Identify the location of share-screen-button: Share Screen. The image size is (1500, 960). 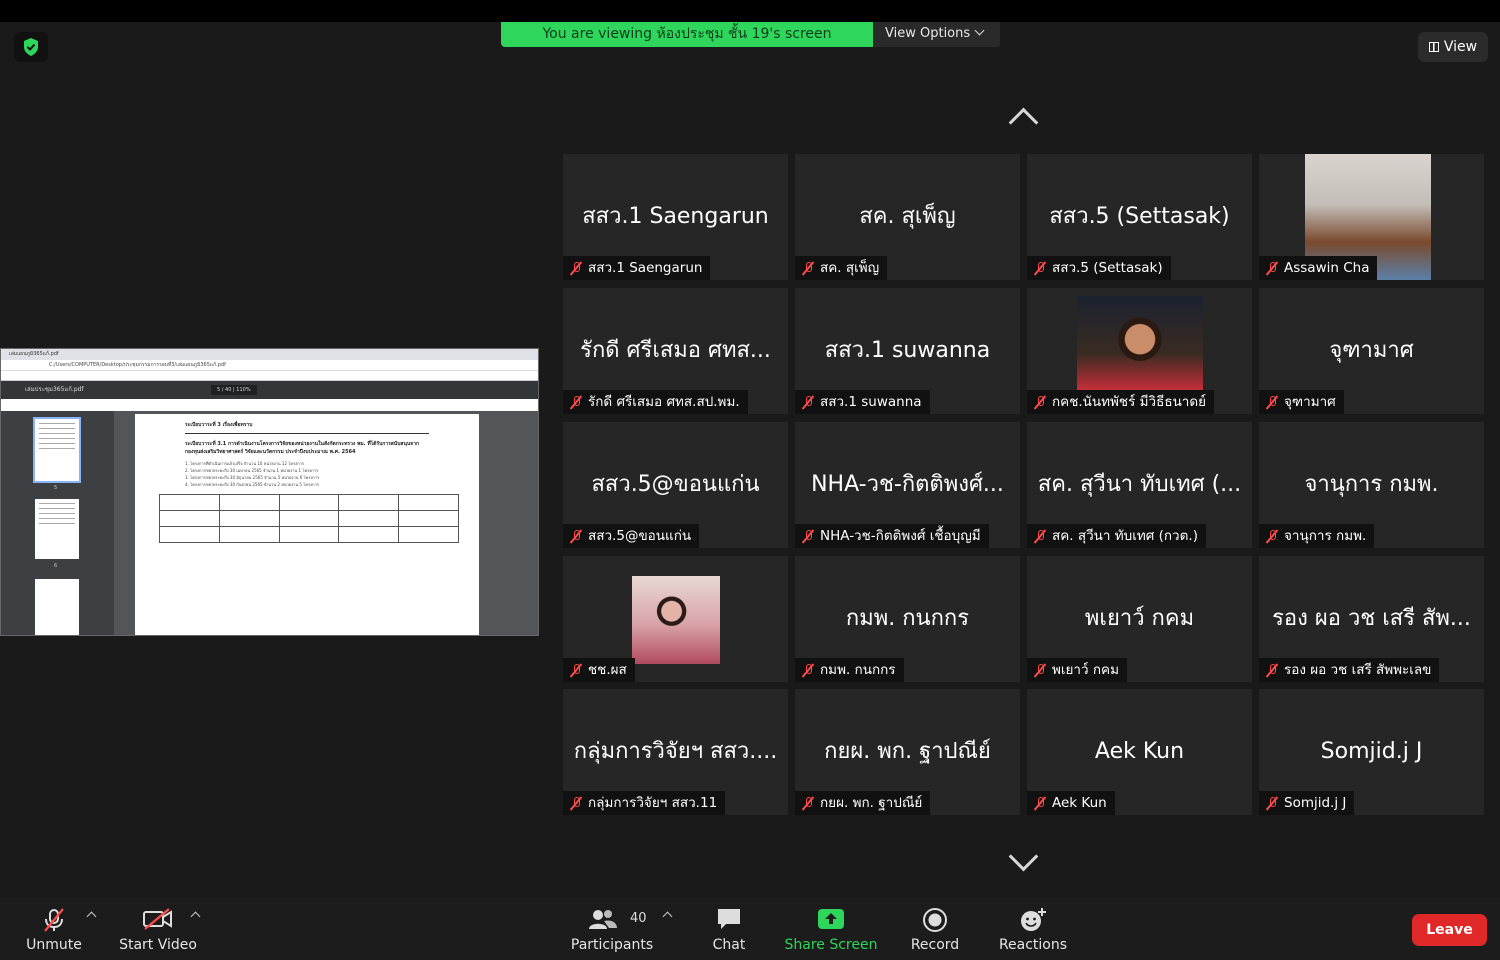
(831, 928).